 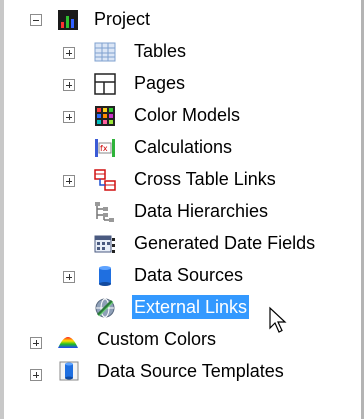 I want to click on pages-icon, so click(x=105, y=84).